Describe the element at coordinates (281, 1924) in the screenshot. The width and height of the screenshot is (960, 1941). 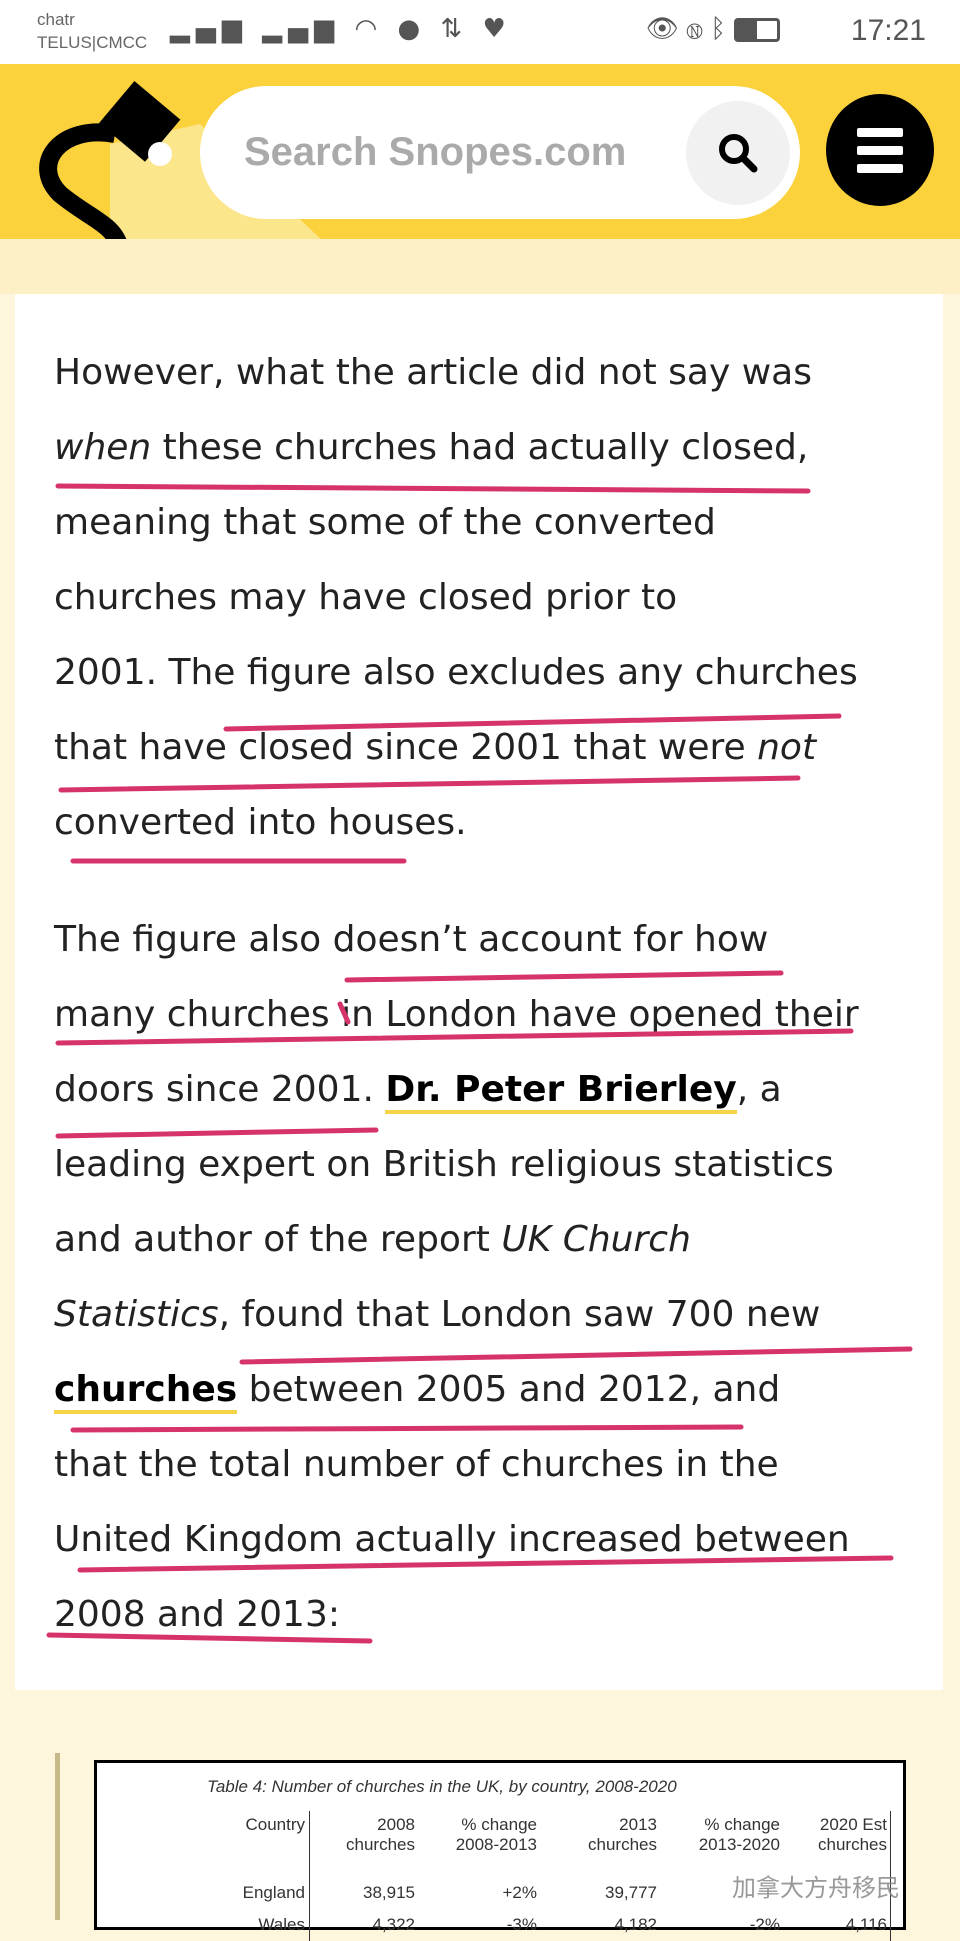
I see `table-cell: Wales` at that location.